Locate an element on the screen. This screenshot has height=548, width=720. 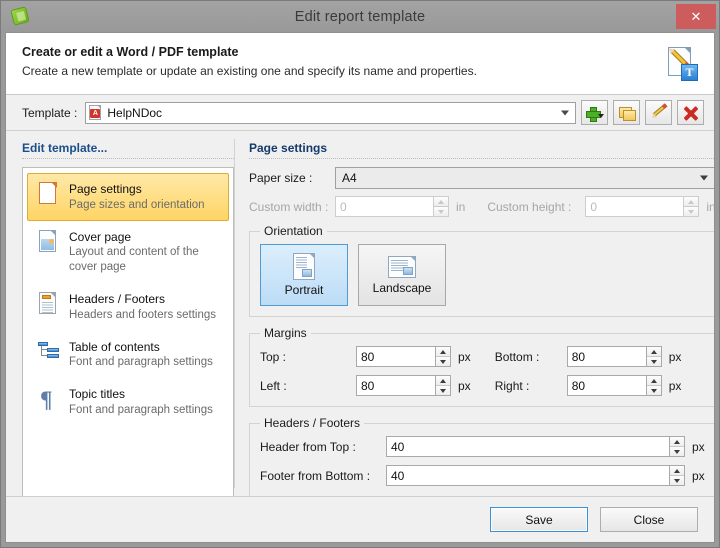
duplicate-template-button is located at coordinates (626, 112).